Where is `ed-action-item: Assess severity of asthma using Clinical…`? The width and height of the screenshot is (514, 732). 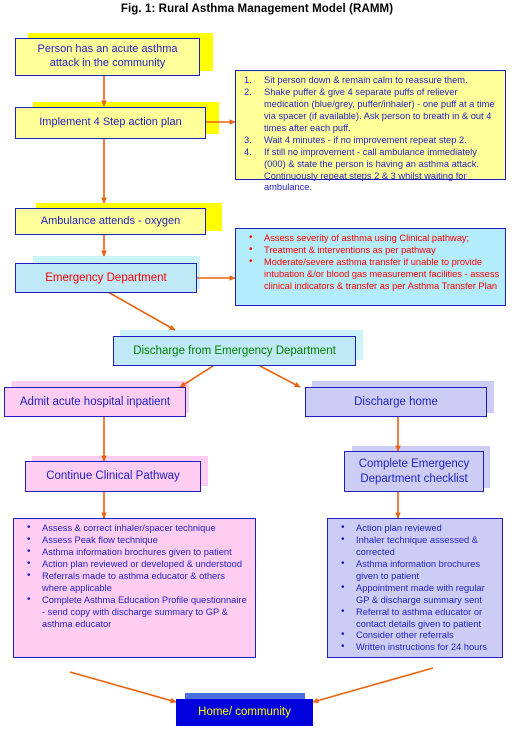 ed-action-item: Assess severity of asthma using Clinical… is located at coordinates (370, 238).